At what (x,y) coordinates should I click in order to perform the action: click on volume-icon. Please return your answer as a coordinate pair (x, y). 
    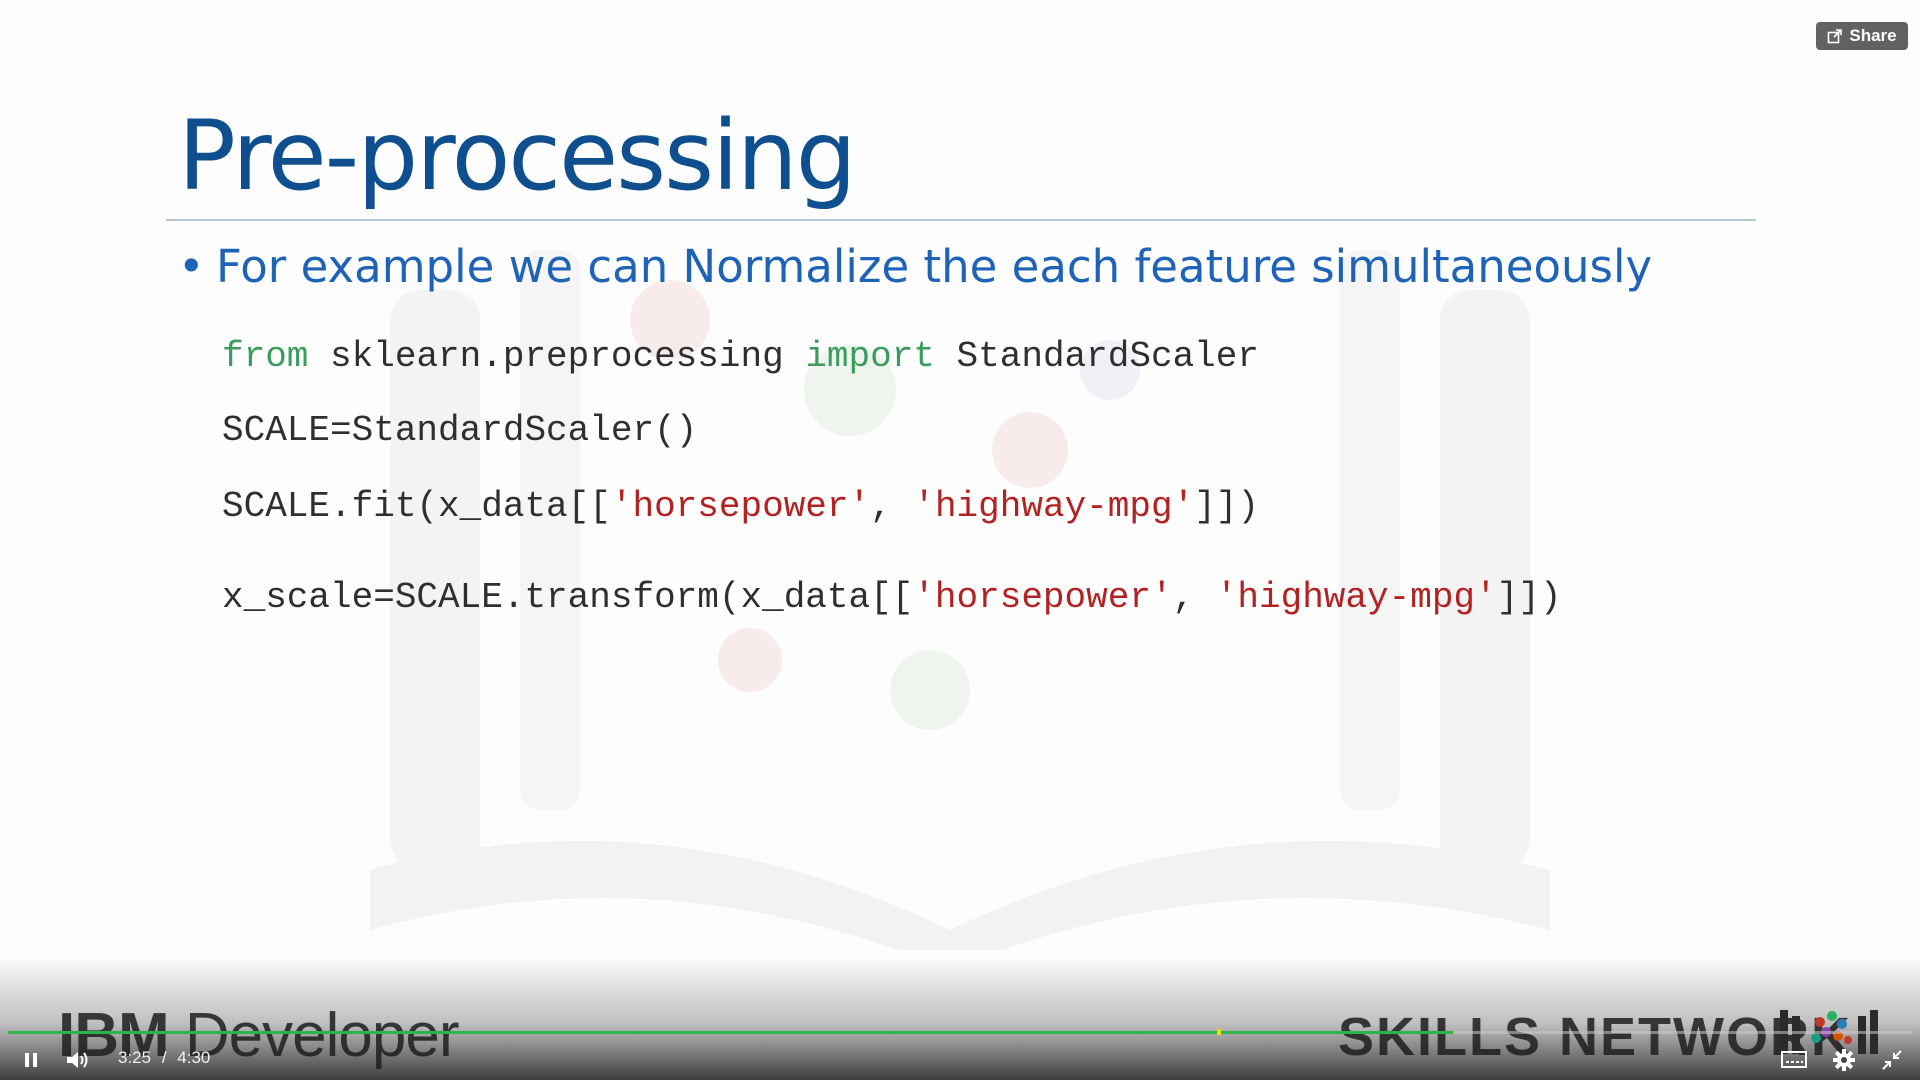
    Looking at the image, I should click on (77, 1060).